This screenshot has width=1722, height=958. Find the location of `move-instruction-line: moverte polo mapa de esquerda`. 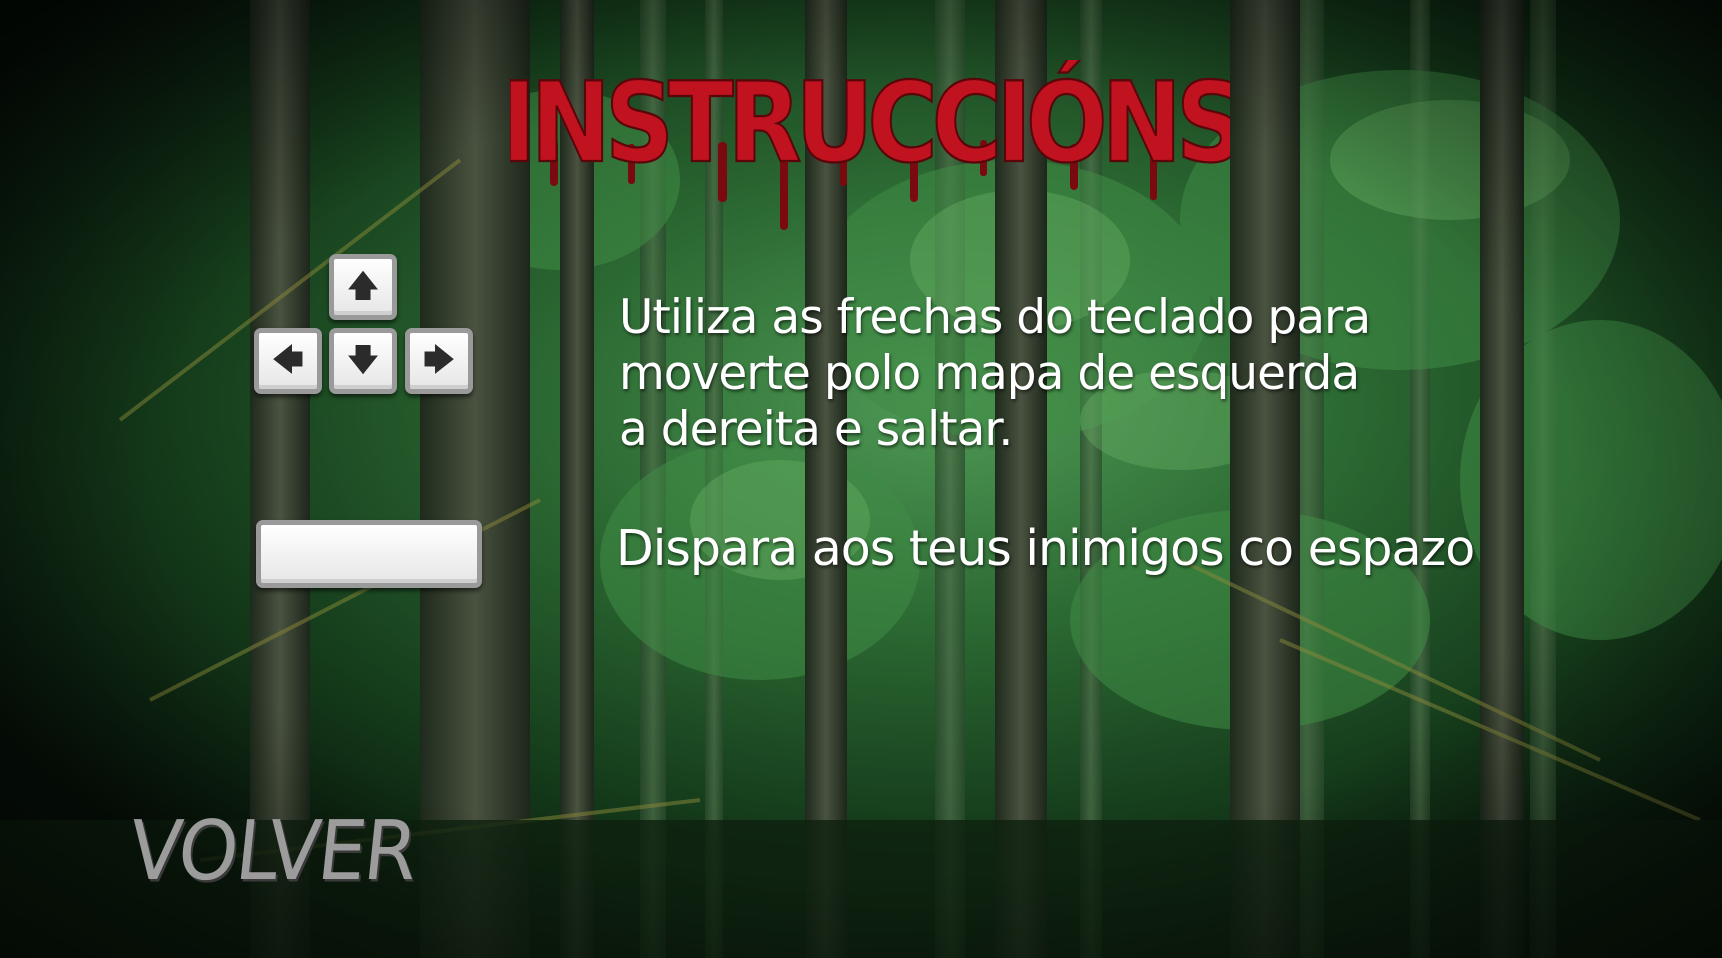

move-instruction-line: moverte polo mapa de esquerda is located at coordinates (989, 373).